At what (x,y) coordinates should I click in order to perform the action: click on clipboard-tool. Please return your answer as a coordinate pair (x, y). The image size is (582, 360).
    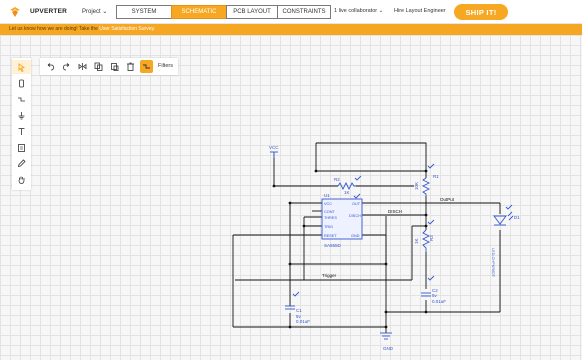
    Looking at the image, I should click on (21, 147).